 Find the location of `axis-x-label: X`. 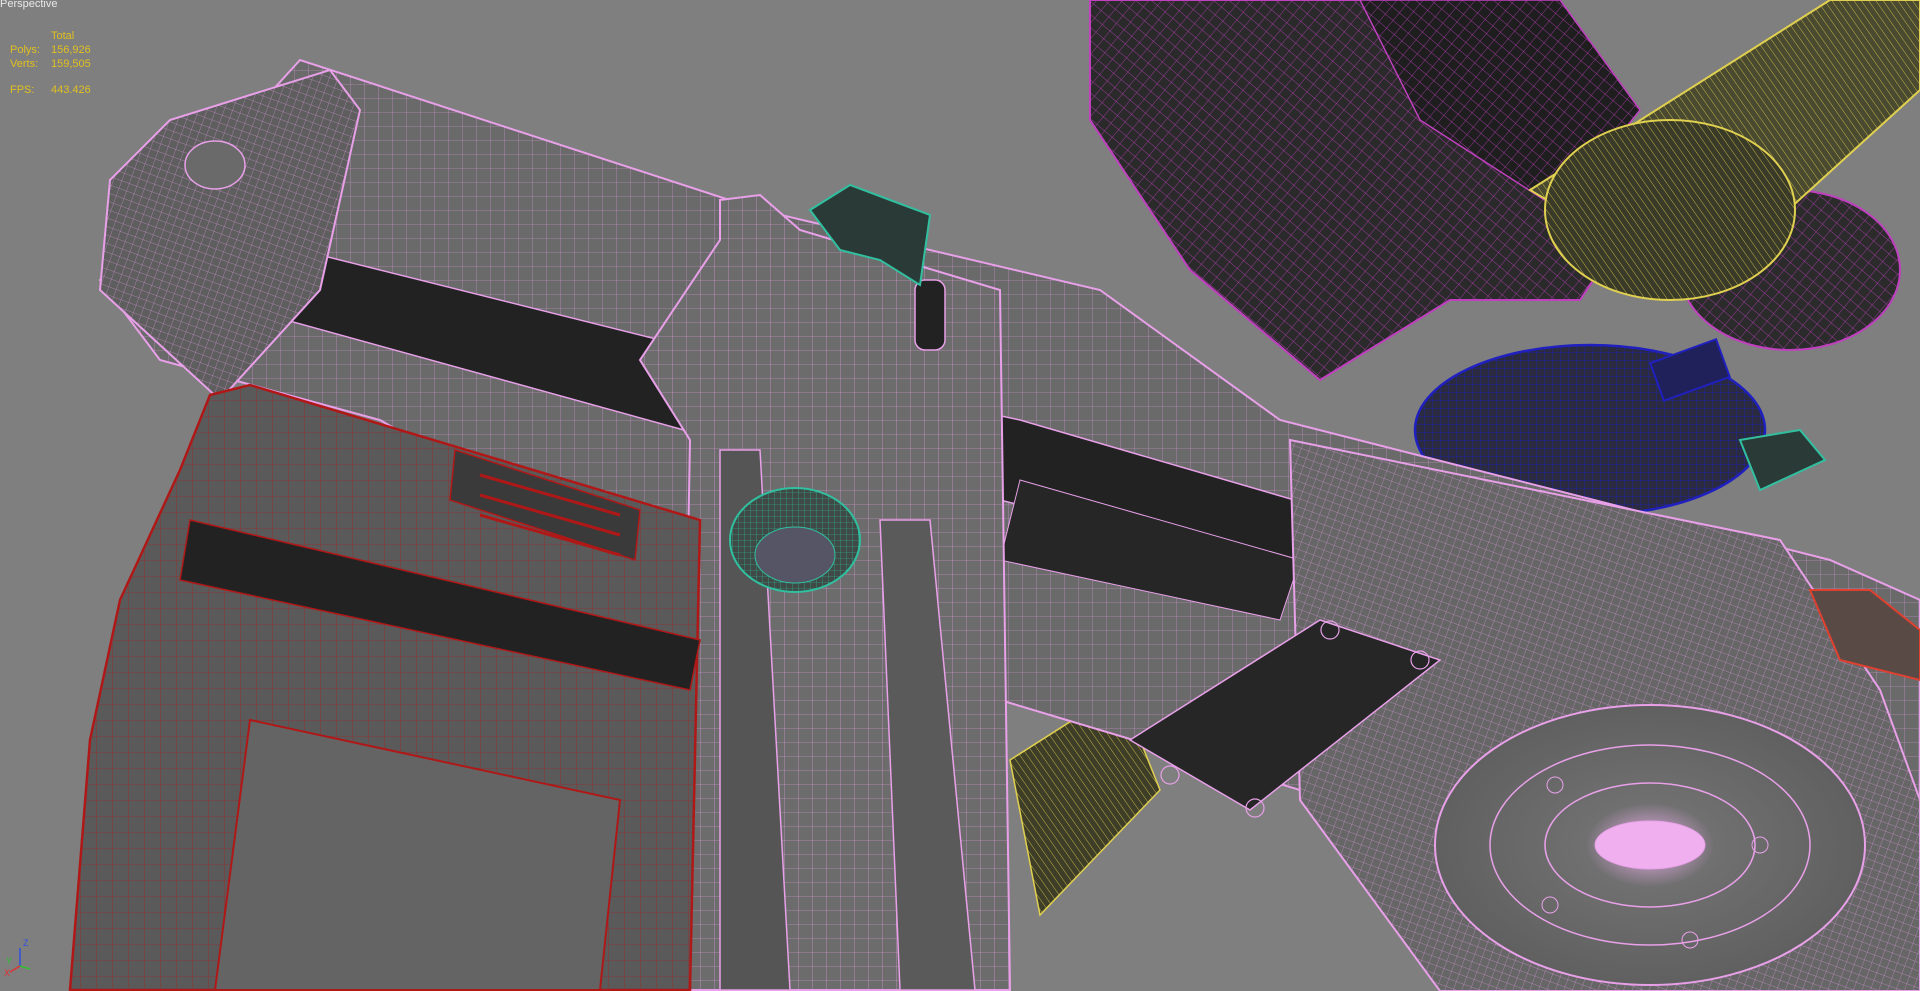

axis-x-label: X is located at coordinates (7, 972).